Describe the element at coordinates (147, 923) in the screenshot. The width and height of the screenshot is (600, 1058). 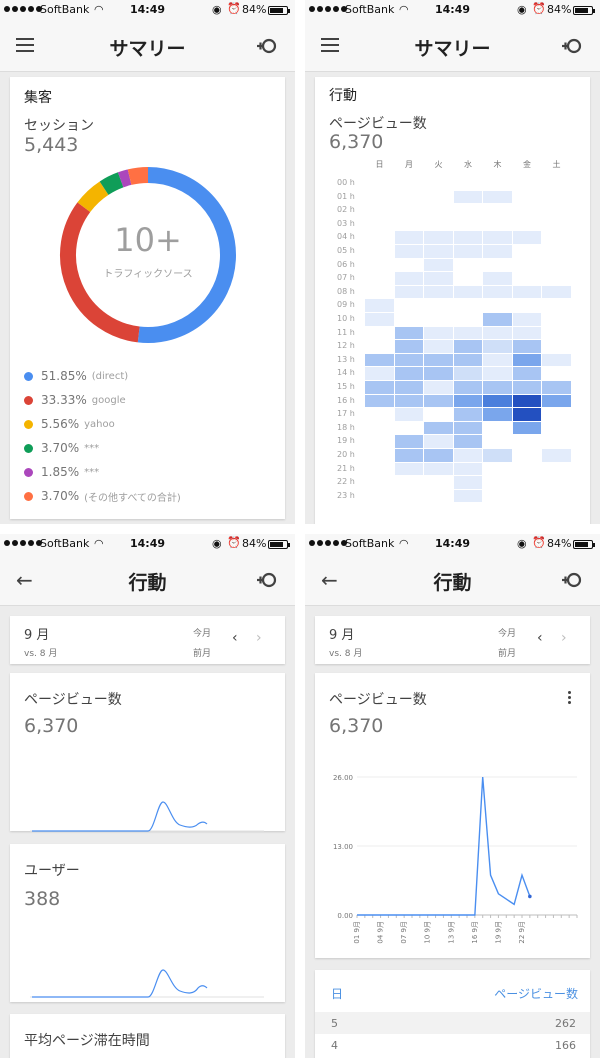
I see `users-card: ユーザー 388` at that location.